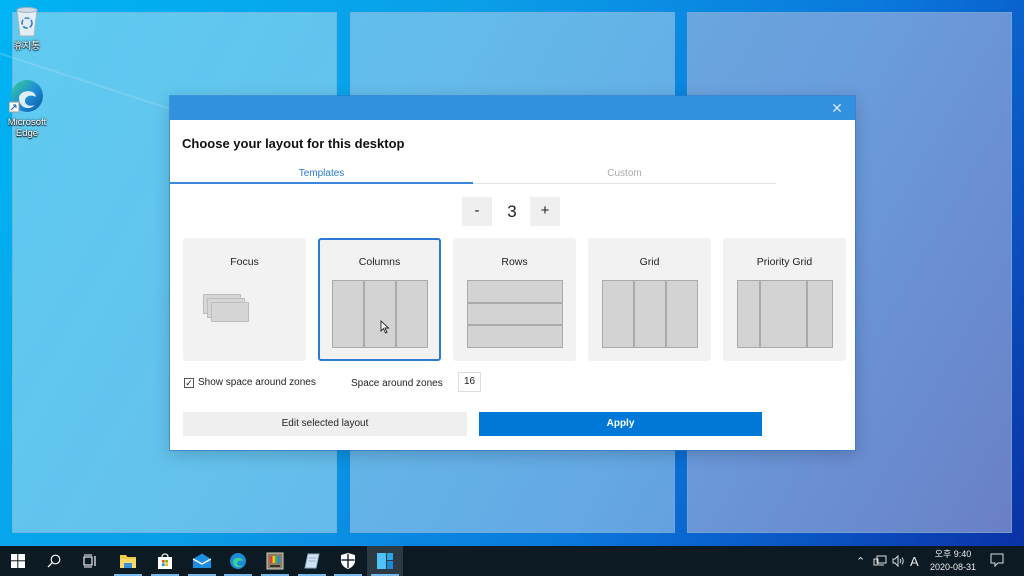  I want to click on layout-tabs: Templates Custom, so click(473, 175).